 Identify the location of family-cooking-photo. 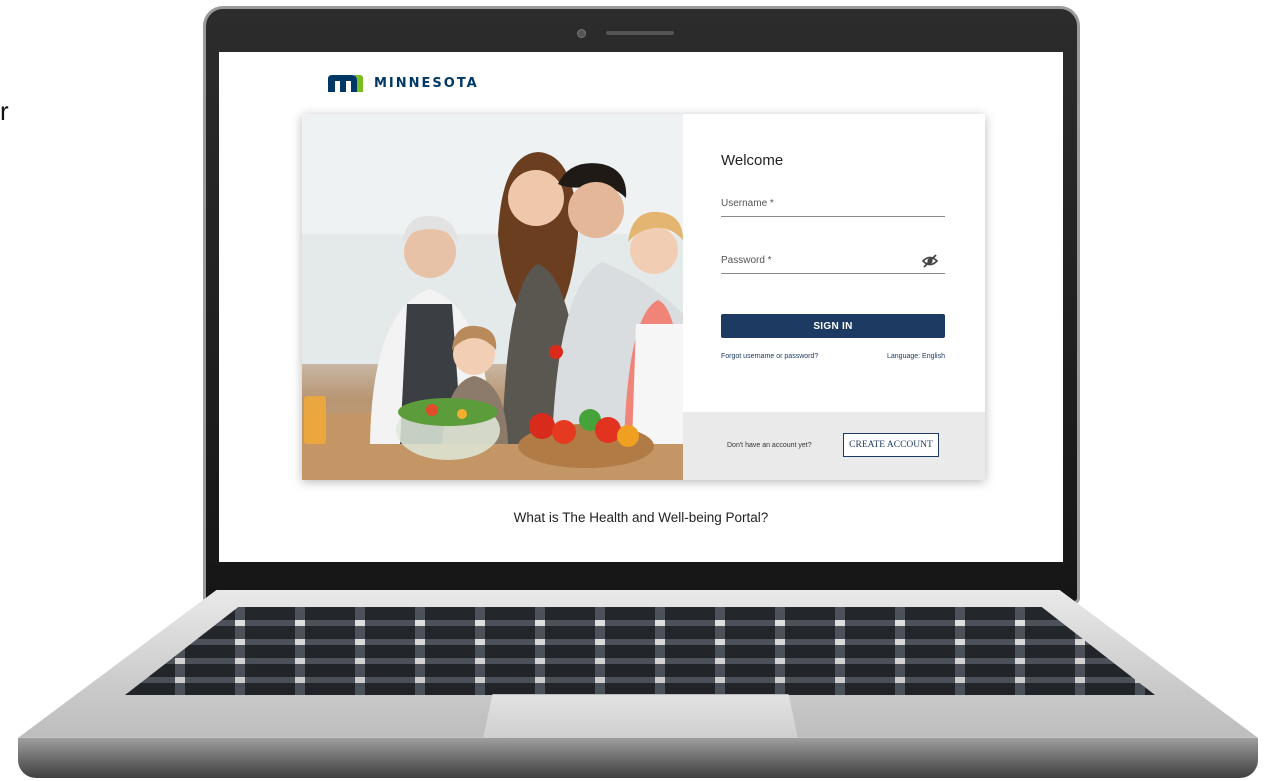
(492, 297).